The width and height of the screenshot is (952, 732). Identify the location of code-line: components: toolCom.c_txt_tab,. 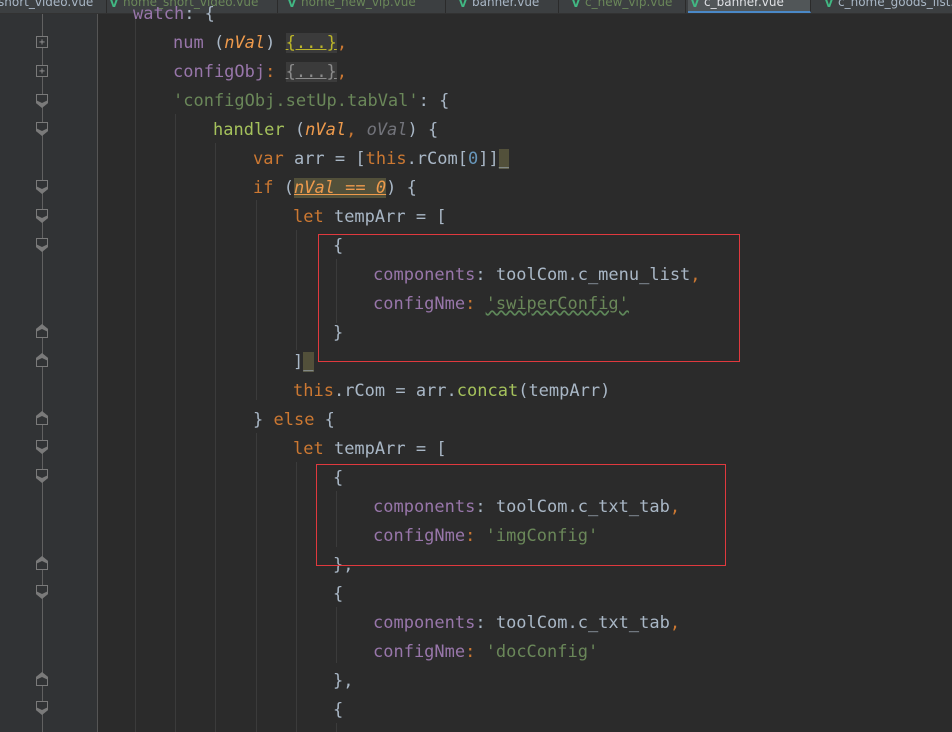
(527, 623).